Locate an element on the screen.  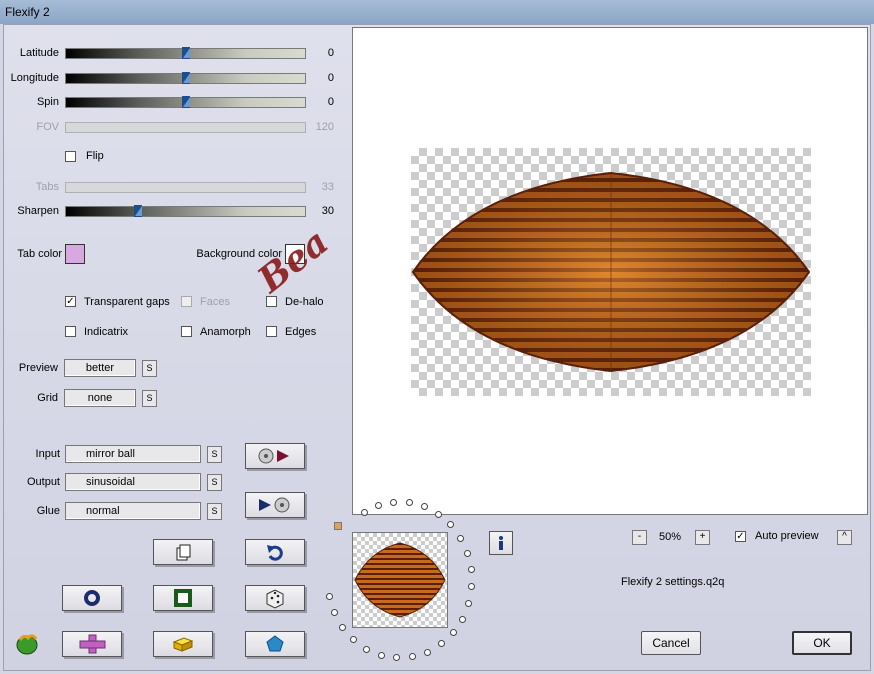
random-button is located at coordinates (275, 598).